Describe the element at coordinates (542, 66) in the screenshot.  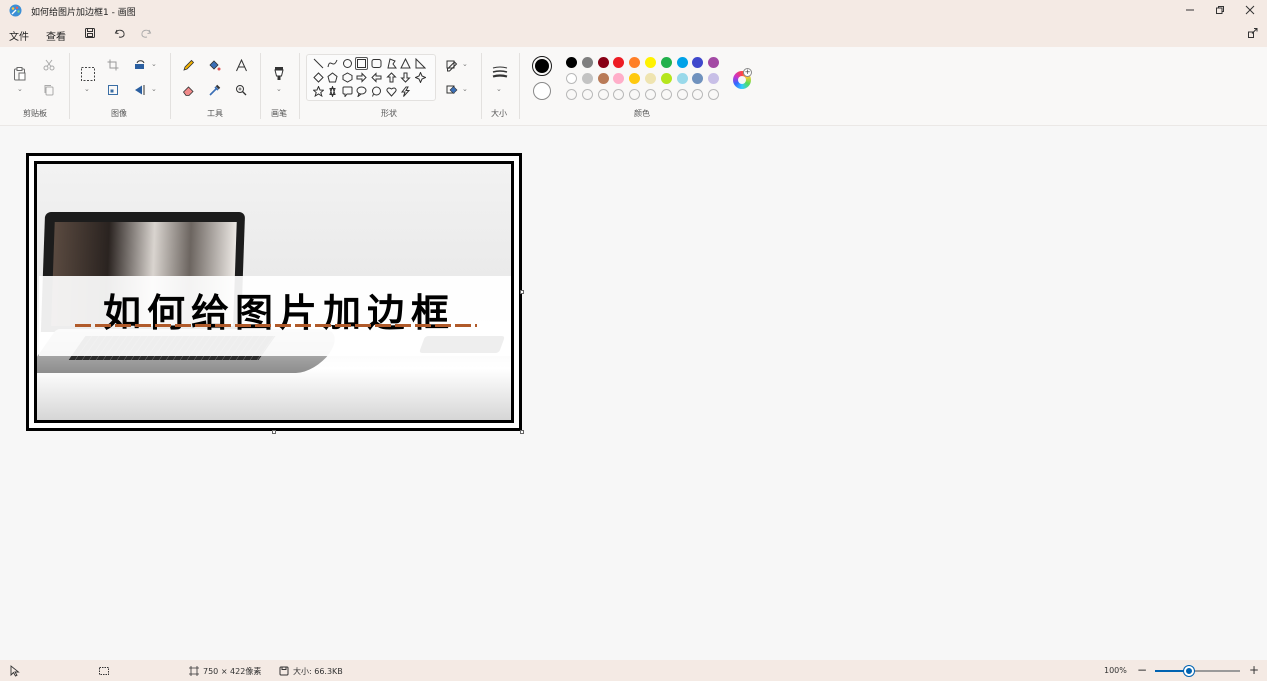
I see `primary-color-swatch` at that location.